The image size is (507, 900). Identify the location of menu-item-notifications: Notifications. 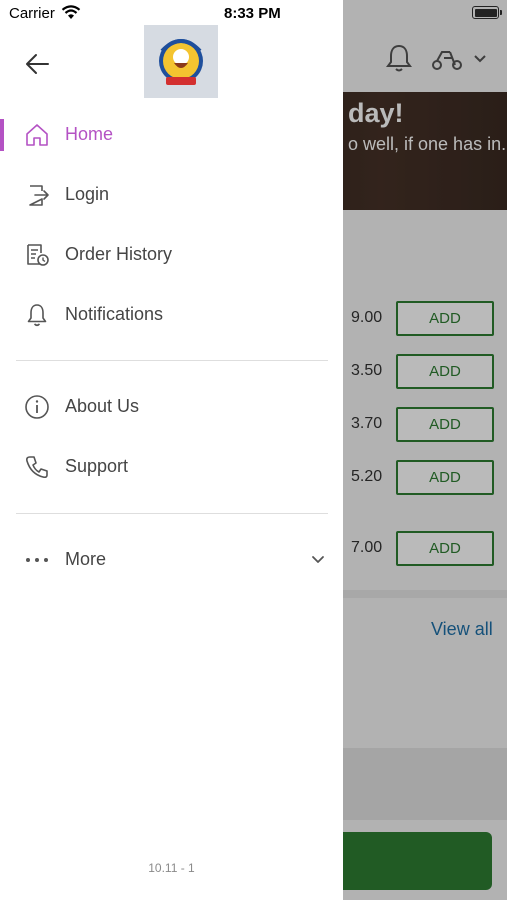
(171, 315).